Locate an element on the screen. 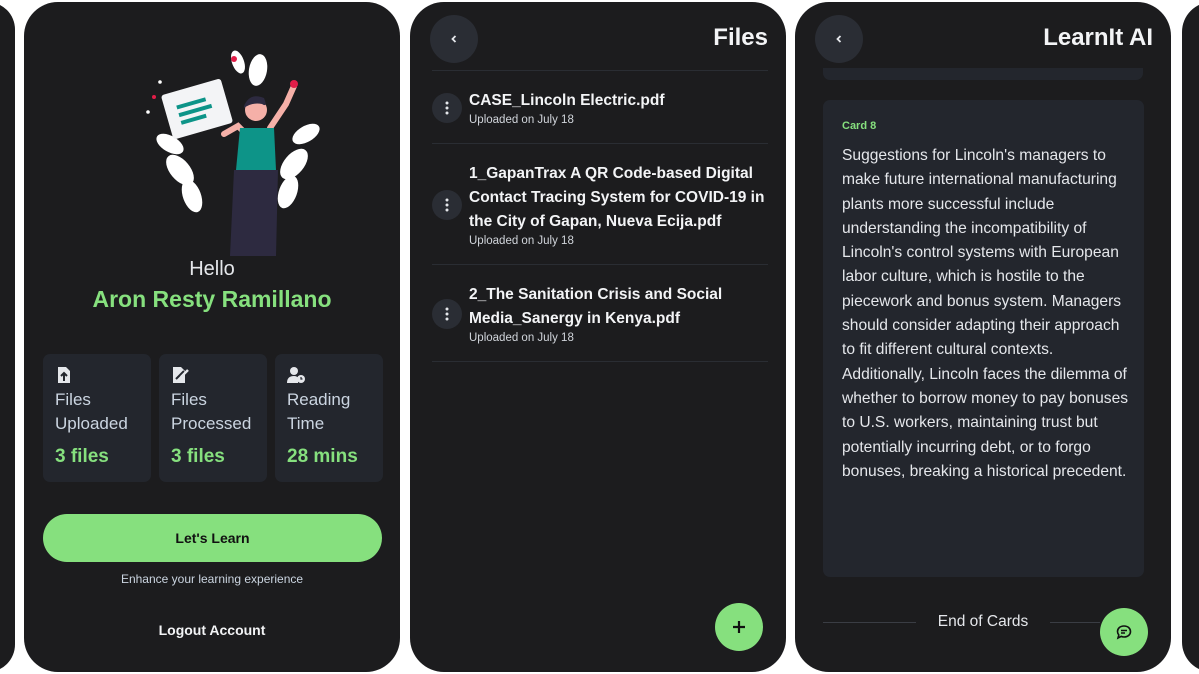  hero-illustration is located at coordinates (233, 153).